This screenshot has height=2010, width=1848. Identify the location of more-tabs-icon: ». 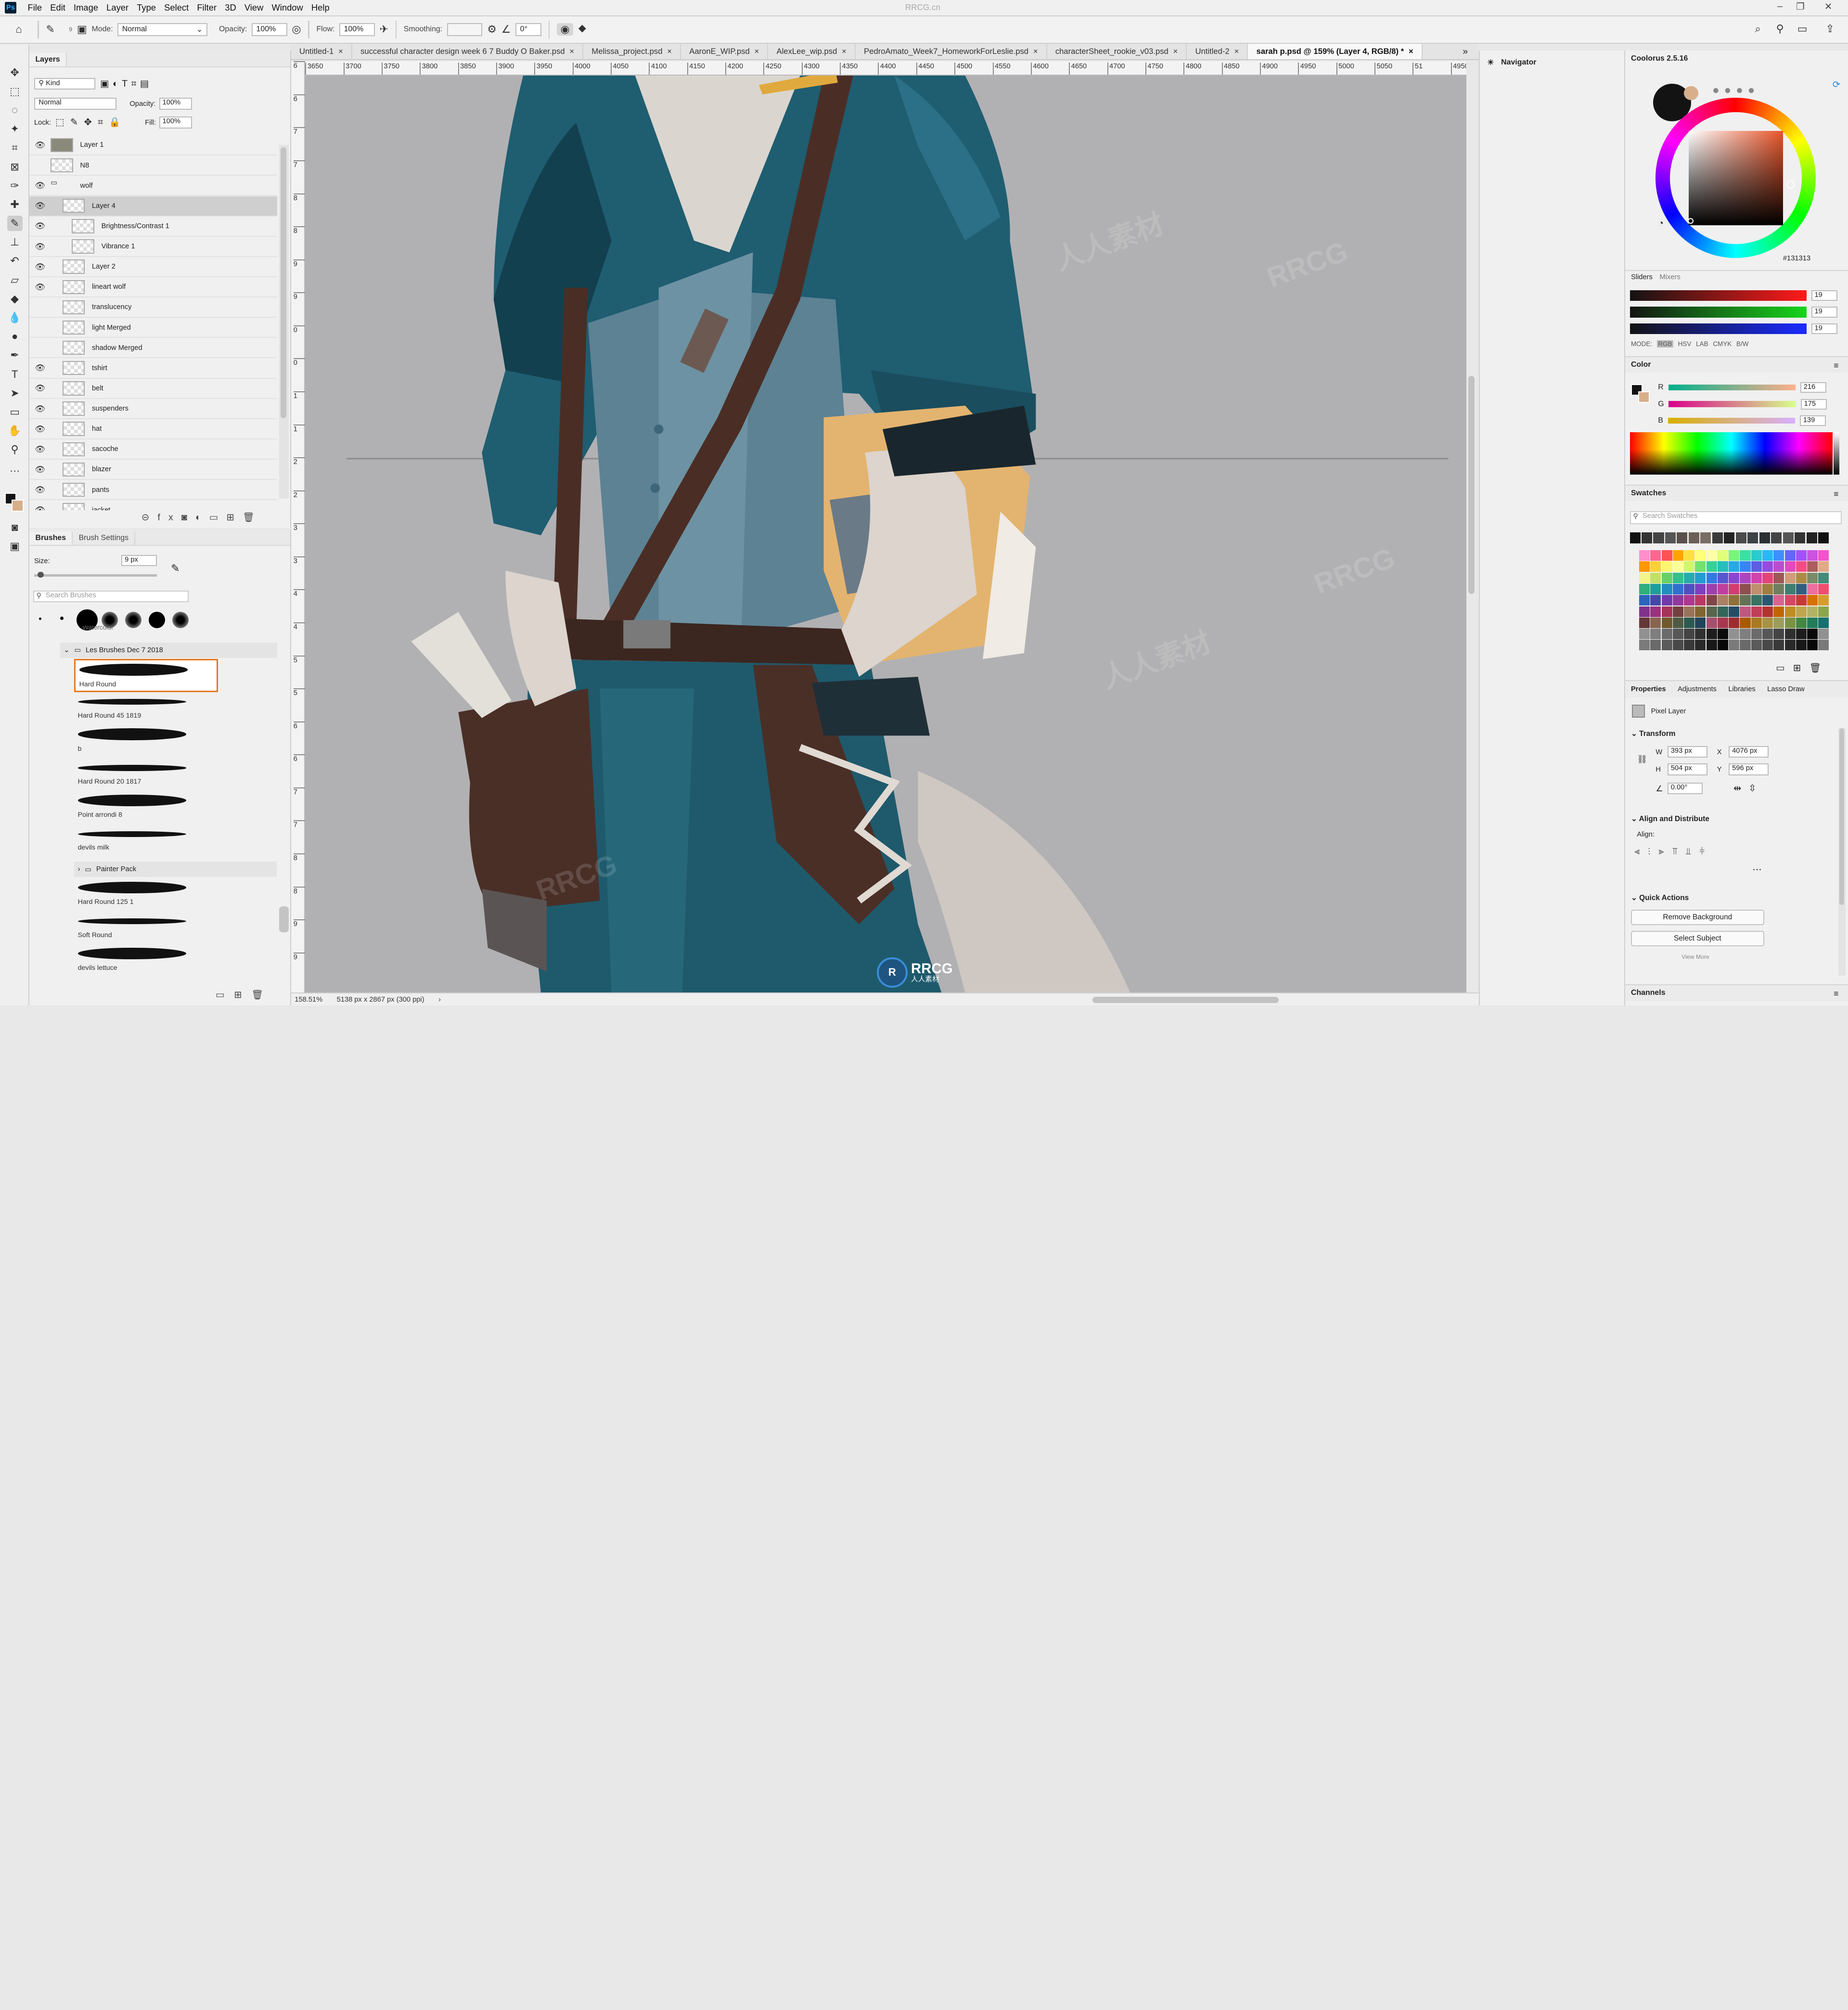
(1465, 51).